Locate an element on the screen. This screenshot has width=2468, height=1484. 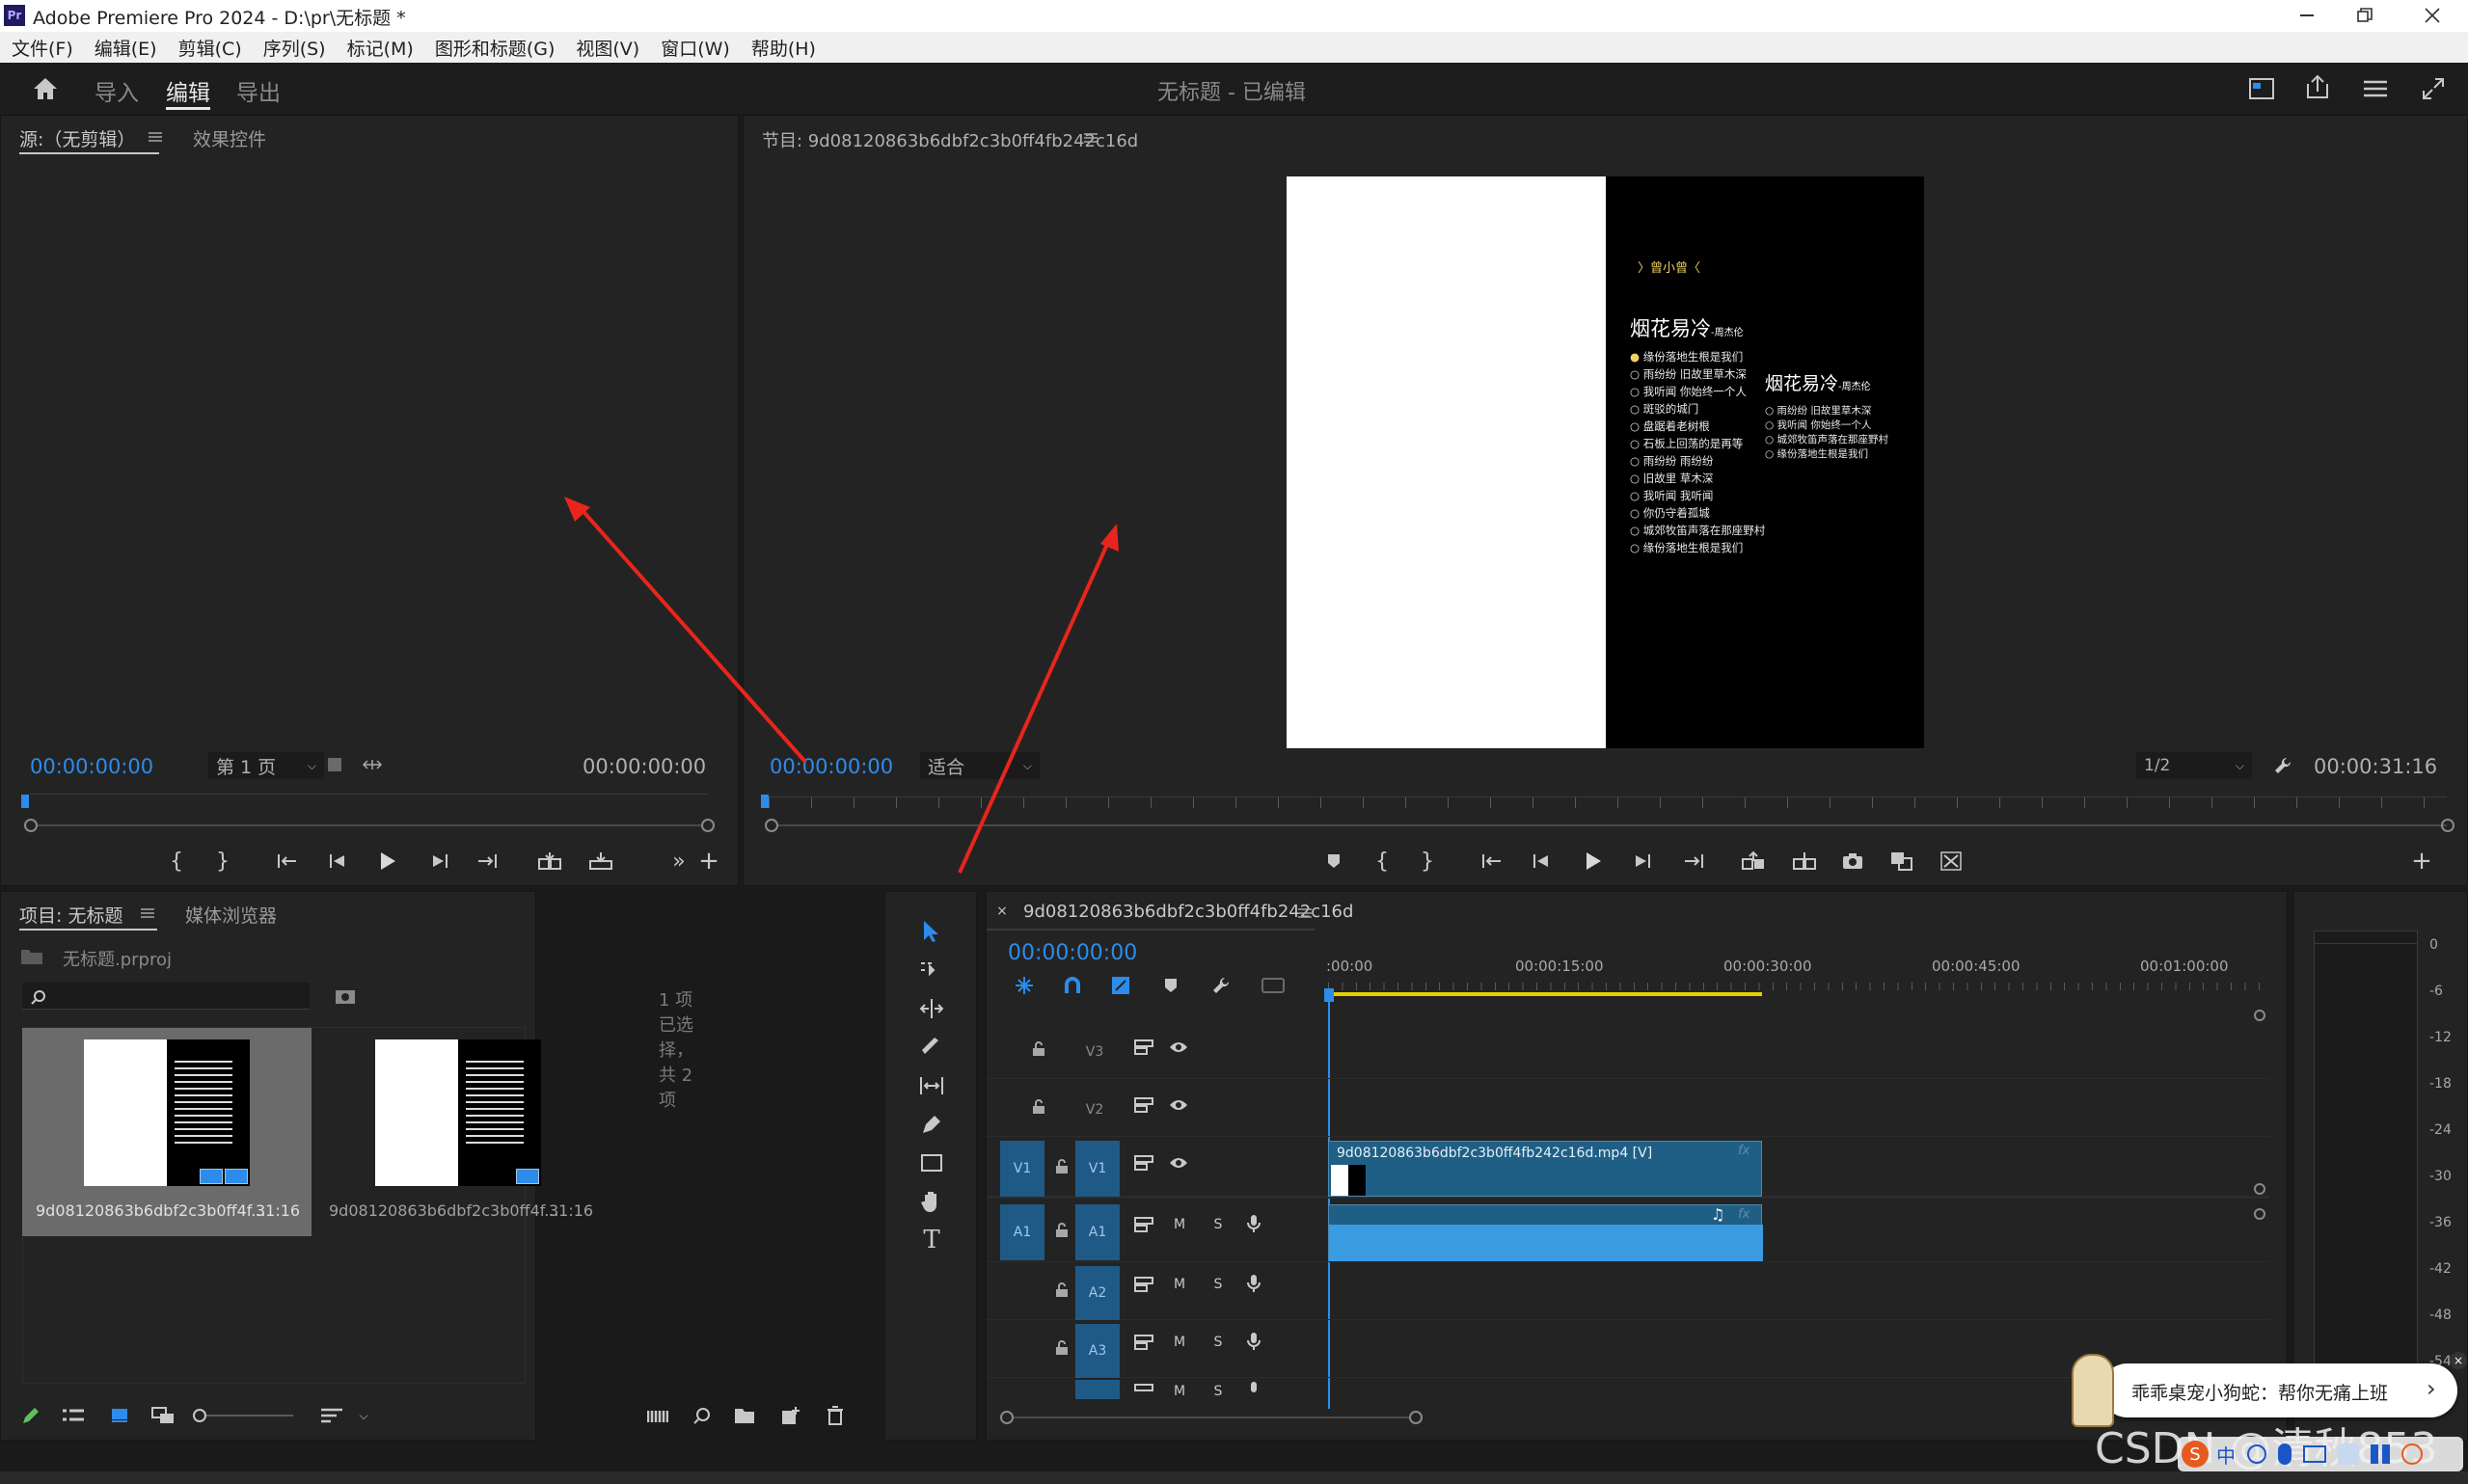
track-label-a1: A1 is located at coordinates (1097, 1232).